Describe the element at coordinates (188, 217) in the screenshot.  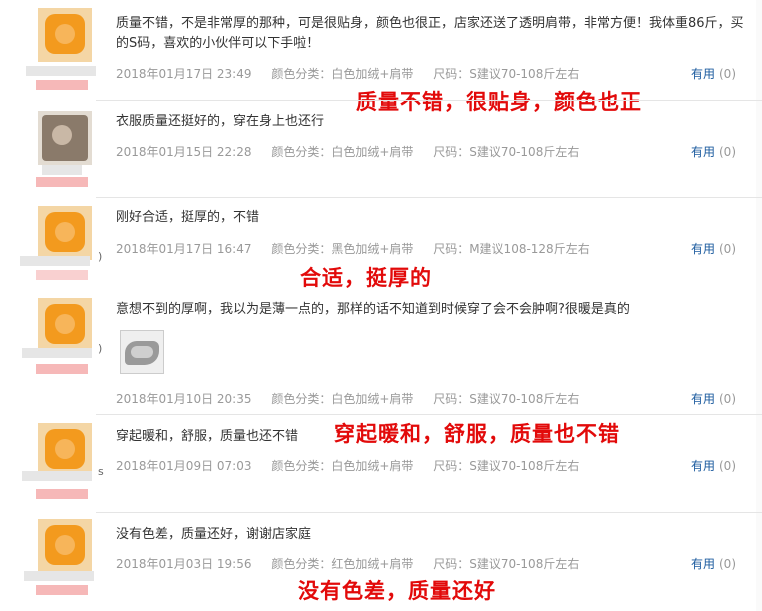
I see `review-text: 刚好合适，挺厚的，不错` at that location.